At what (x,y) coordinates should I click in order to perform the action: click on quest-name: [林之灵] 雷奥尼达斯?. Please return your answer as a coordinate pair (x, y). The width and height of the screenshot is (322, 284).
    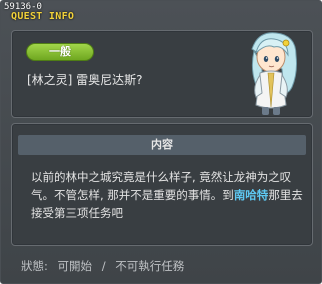
    Looking at the image, I should click on (85, 80).